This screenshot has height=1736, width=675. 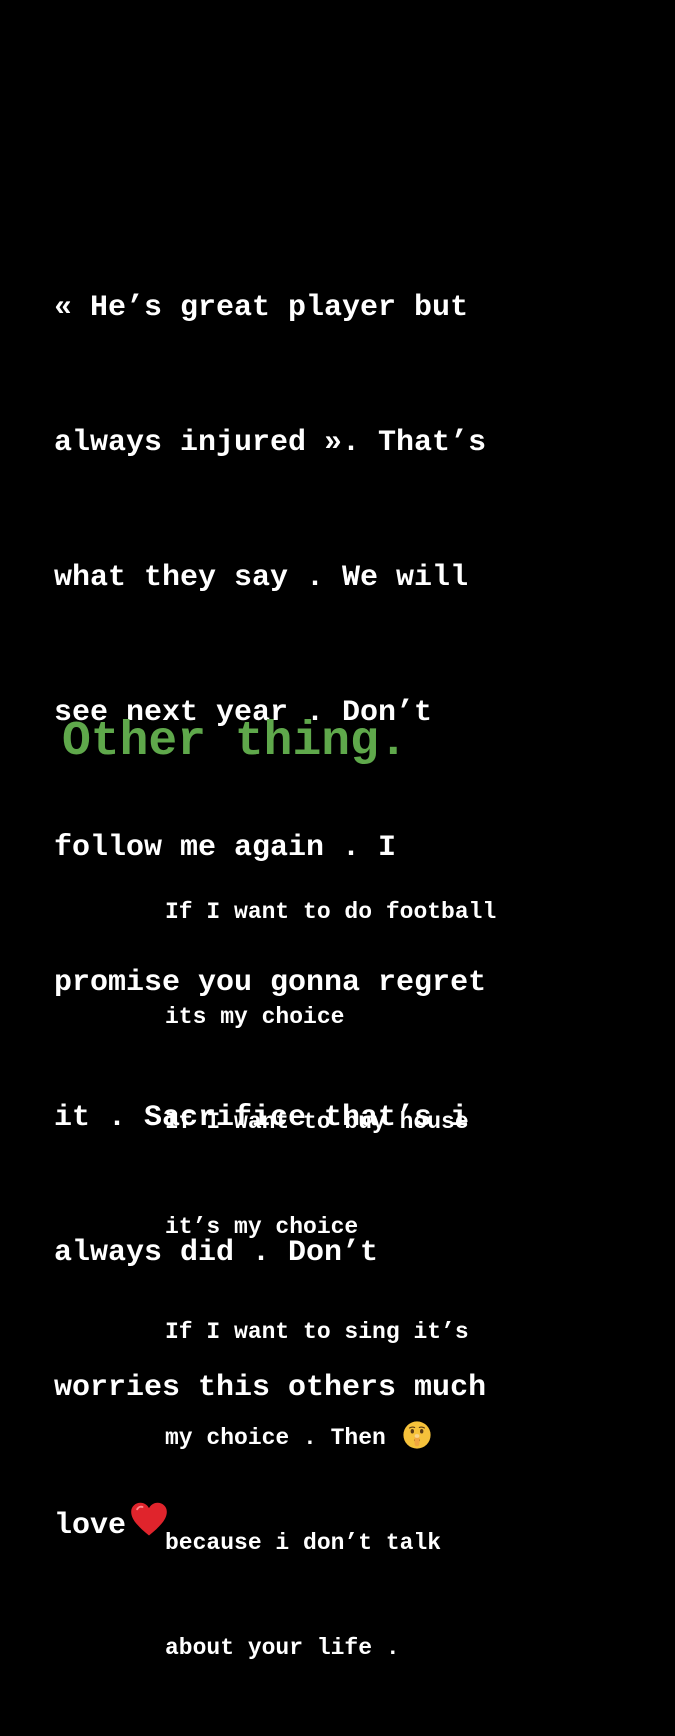 What do you see at coordinates (90, 1526) in the screenshot?
I see `main-line: love` at bounding box center [90, 1526].